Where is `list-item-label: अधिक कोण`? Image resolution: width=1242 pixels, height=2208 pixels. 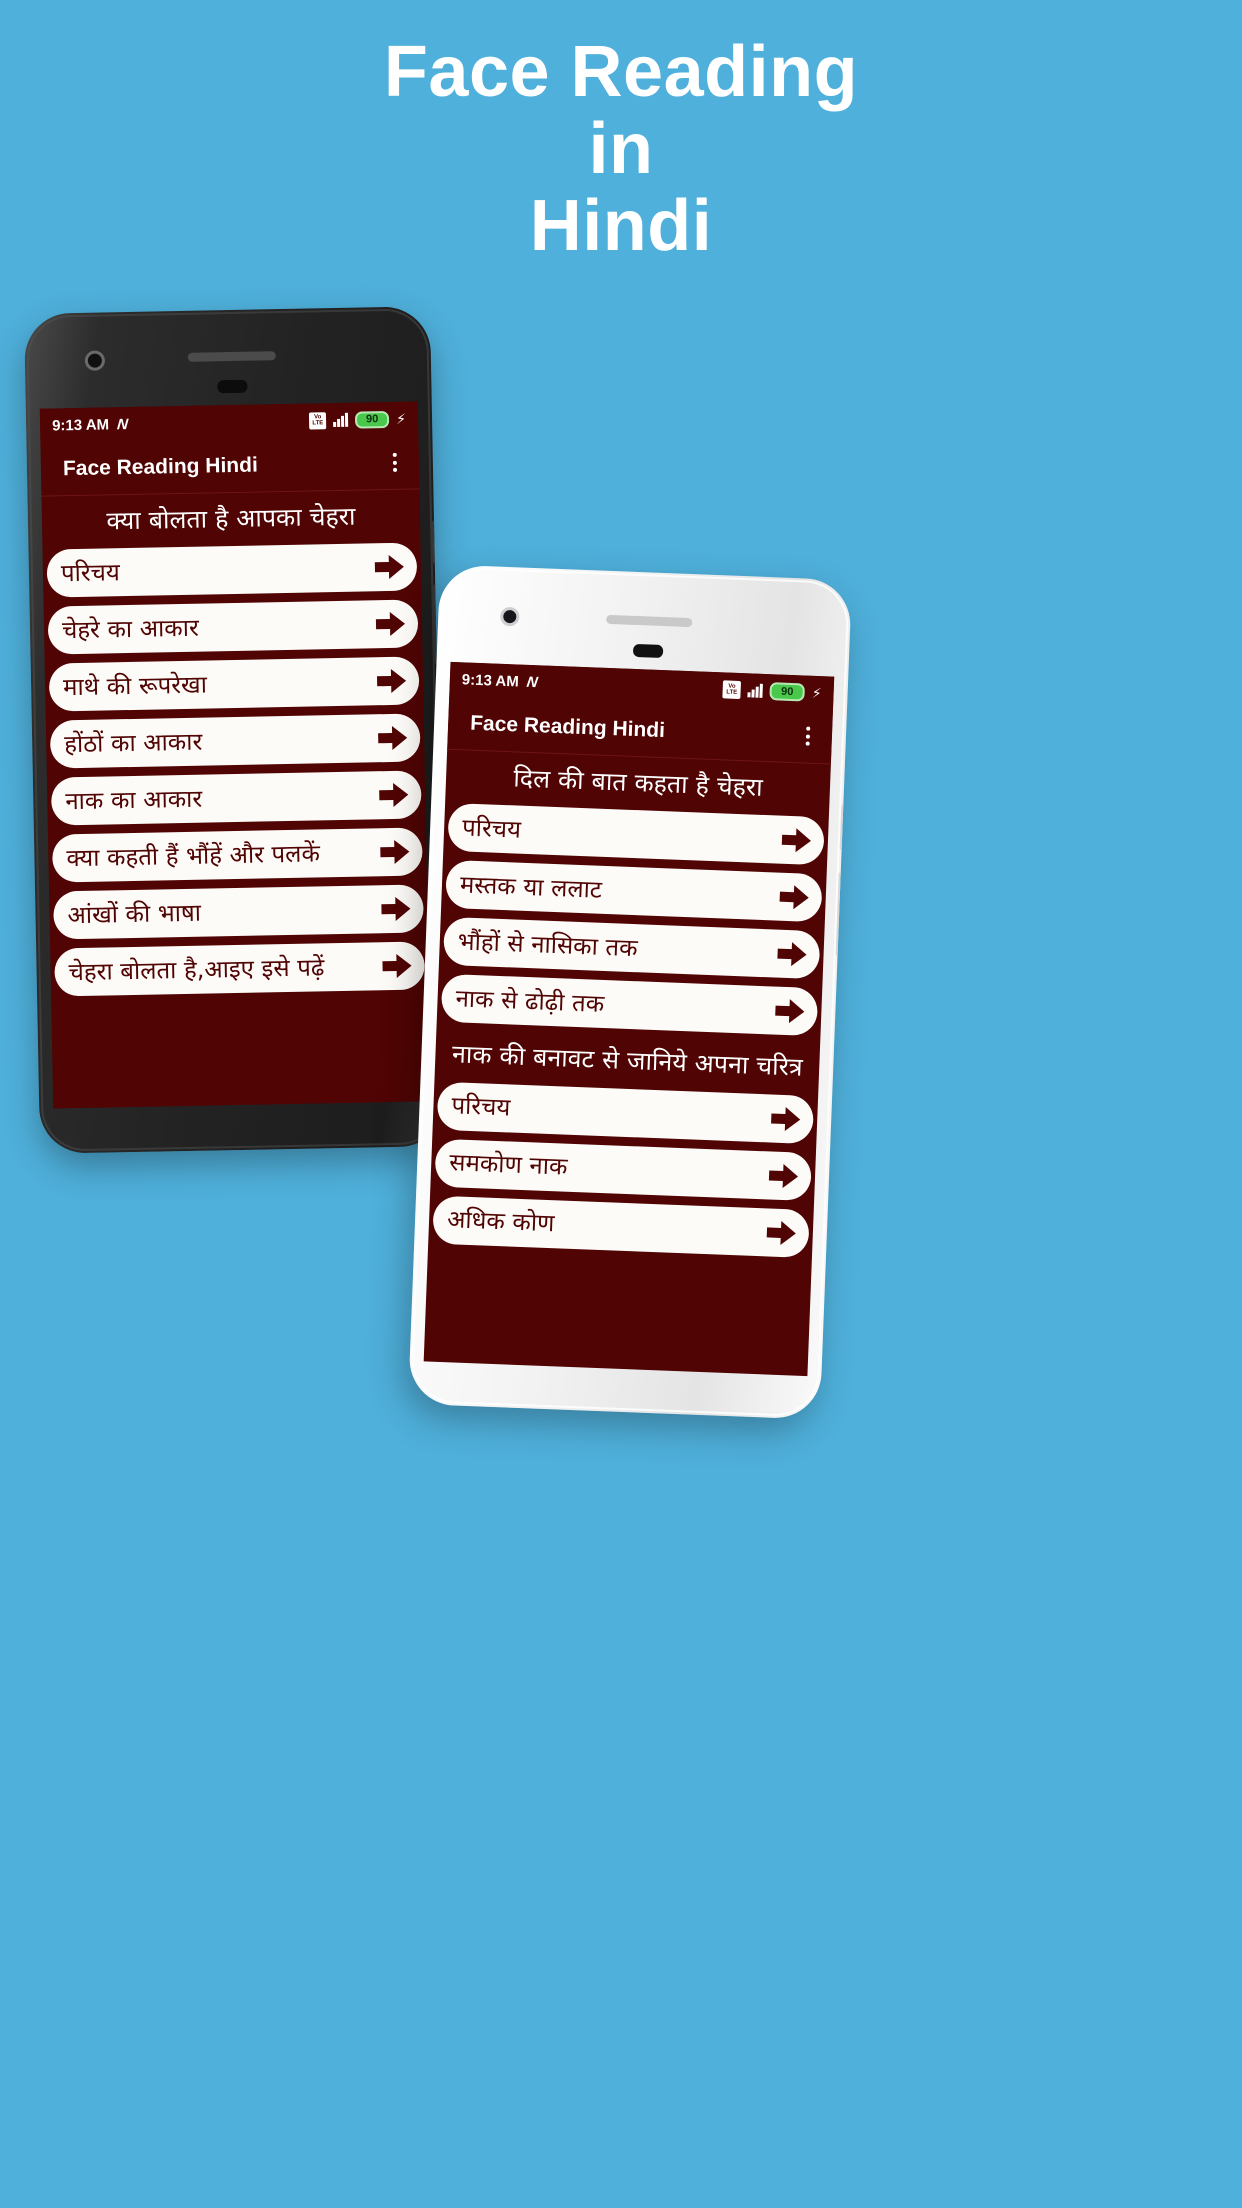
list-item-label: अधिक कोण is located at coordinates (500, 1221).